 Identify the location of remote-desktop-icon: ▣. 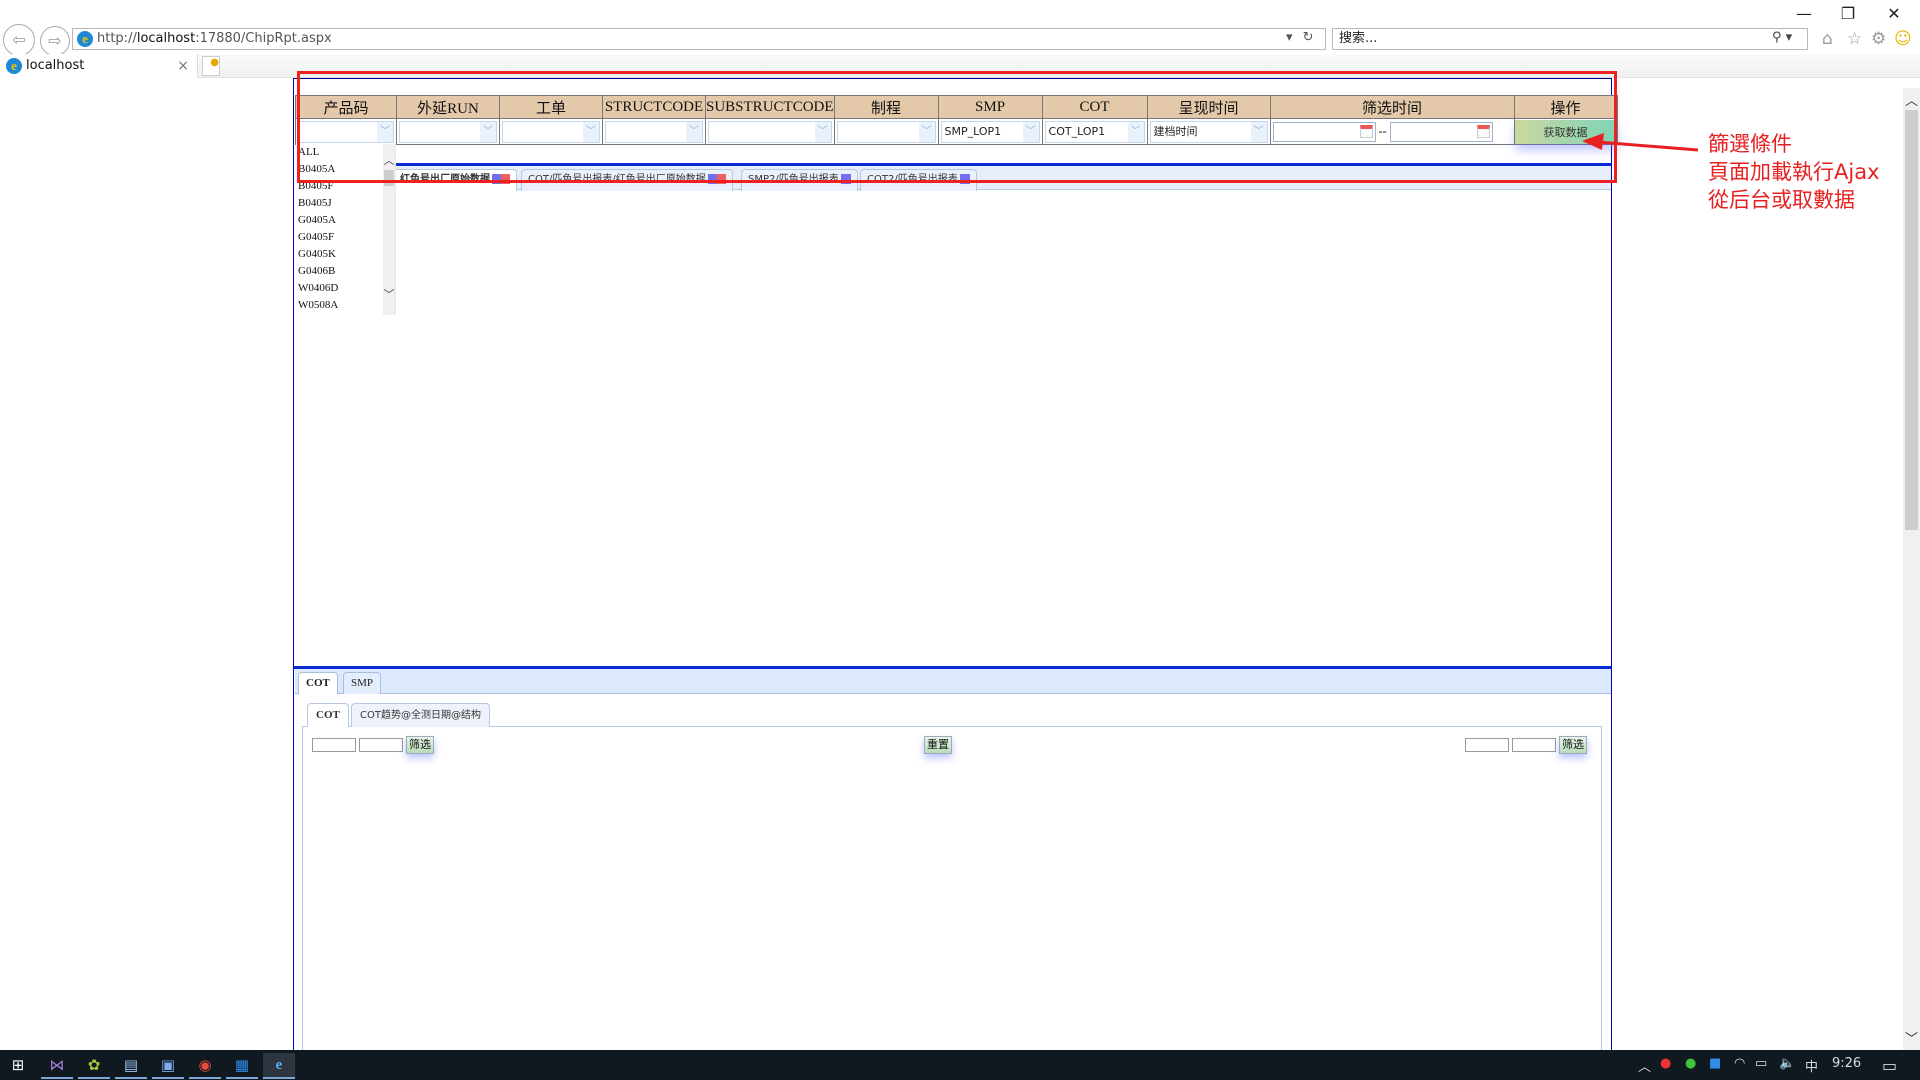
(168, 1065).